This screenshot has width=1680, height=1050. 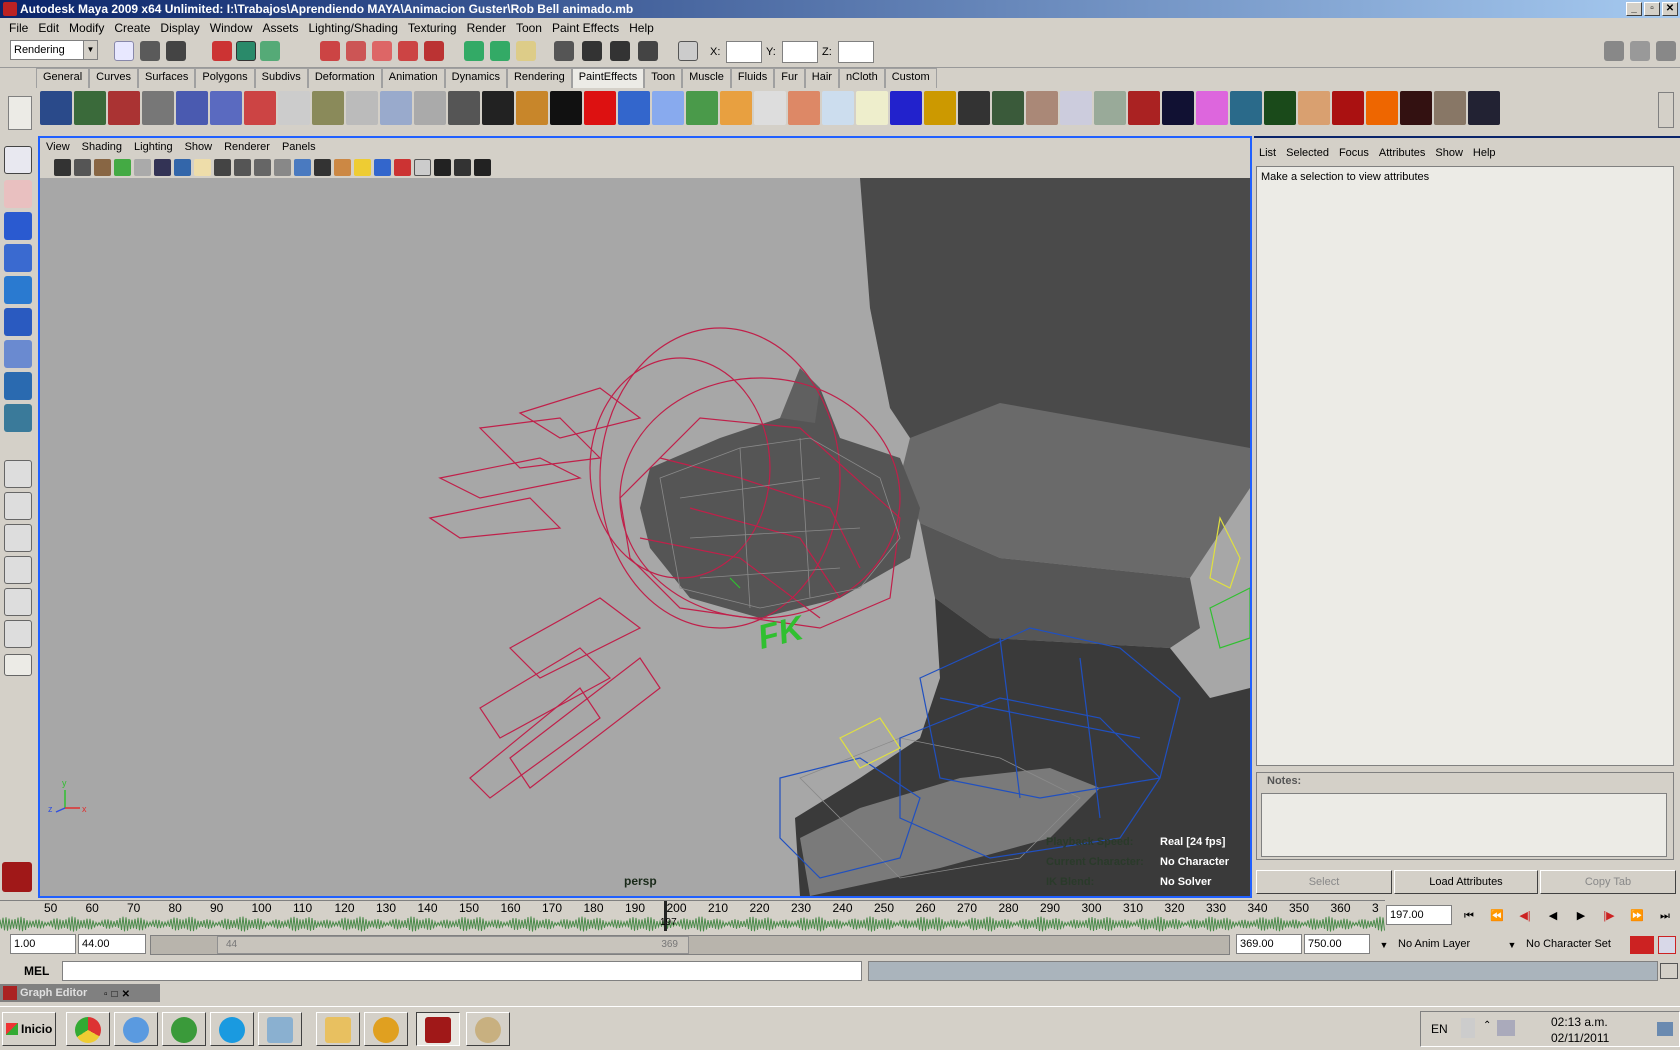 What do you see at coordinates (872, 108) in the screenshot?
I see `brush-egg-icon` at bounding box center [872, 108].